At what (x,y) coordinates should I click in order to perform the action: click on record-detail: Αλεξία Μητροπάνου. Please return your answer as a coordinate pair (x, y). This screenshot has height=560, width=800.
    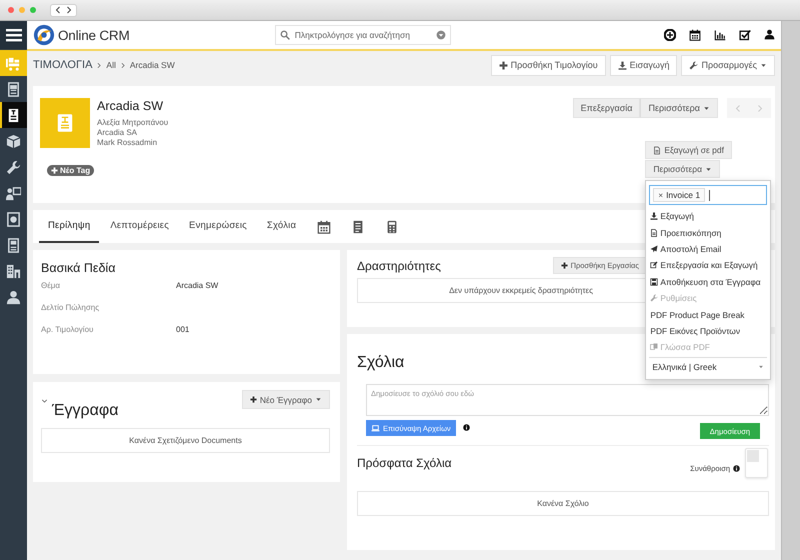
    Looking at the image, I should click on (132, 123).